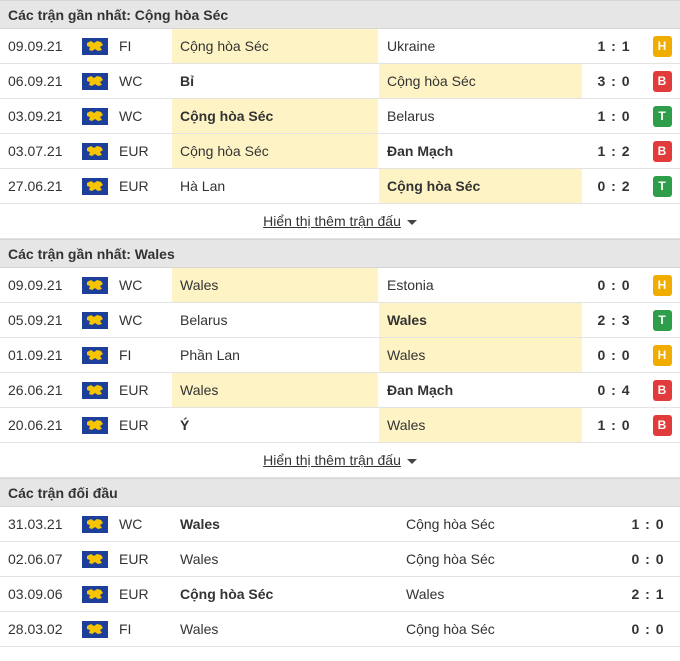  I want to click on table-row: 31.03.21 WC Wales Cộng hòa Séc 1 : 0, so click(340, 524).